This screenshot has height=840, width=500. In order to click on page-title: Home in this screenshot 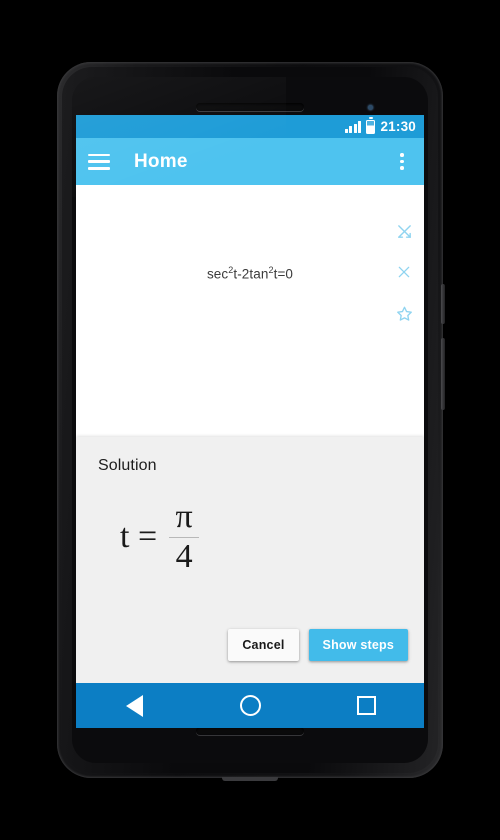, I will do `click(161, 161)`.